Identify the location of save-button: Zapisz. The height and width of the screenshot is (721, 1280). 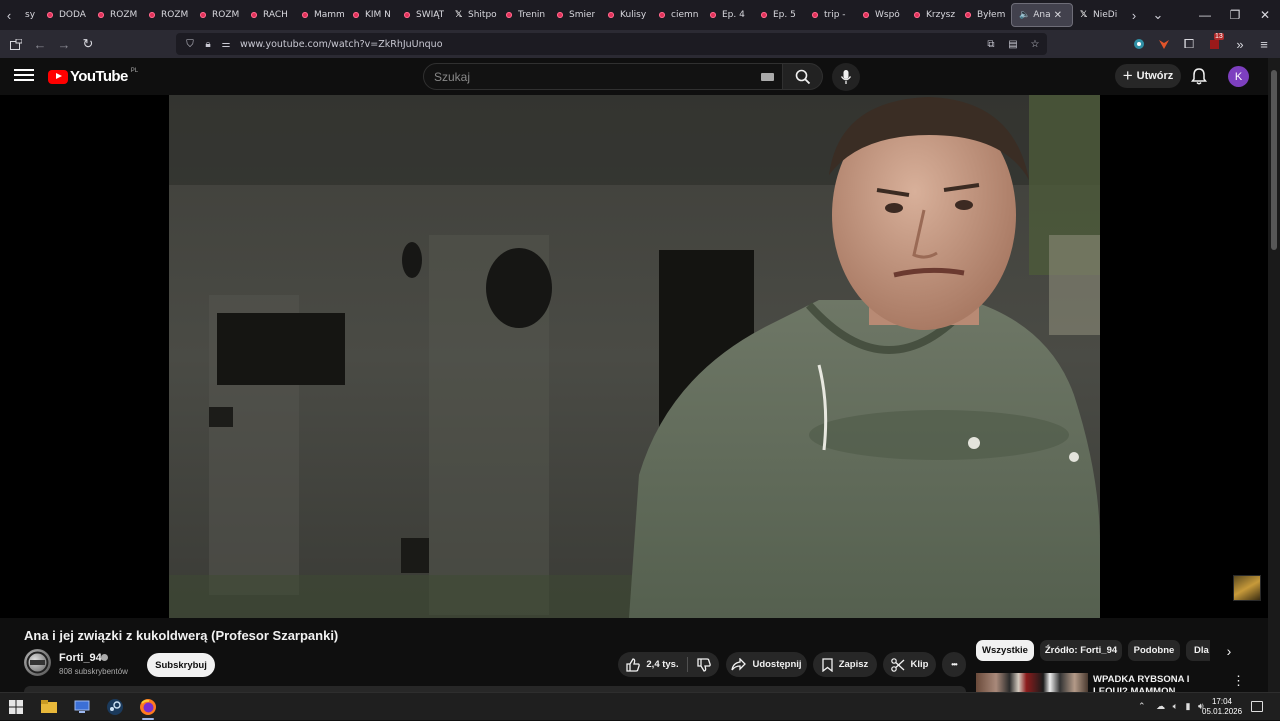
(845, 664).